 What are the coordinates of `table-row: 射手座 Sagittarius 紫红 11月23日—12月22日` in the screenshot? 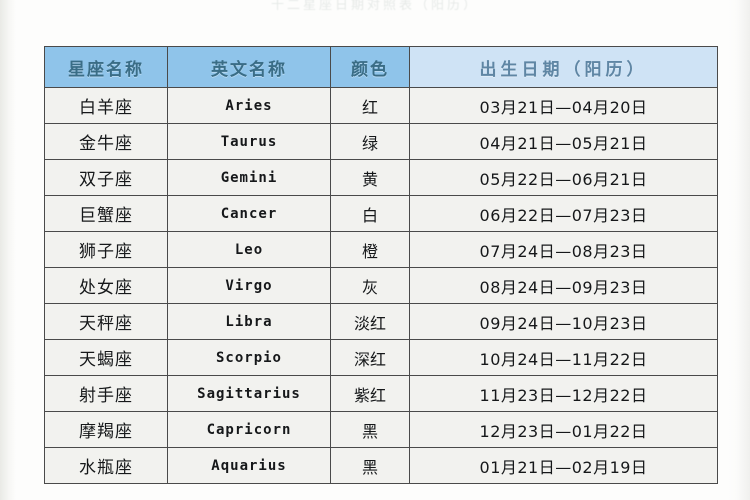 It's located at (381, 394).